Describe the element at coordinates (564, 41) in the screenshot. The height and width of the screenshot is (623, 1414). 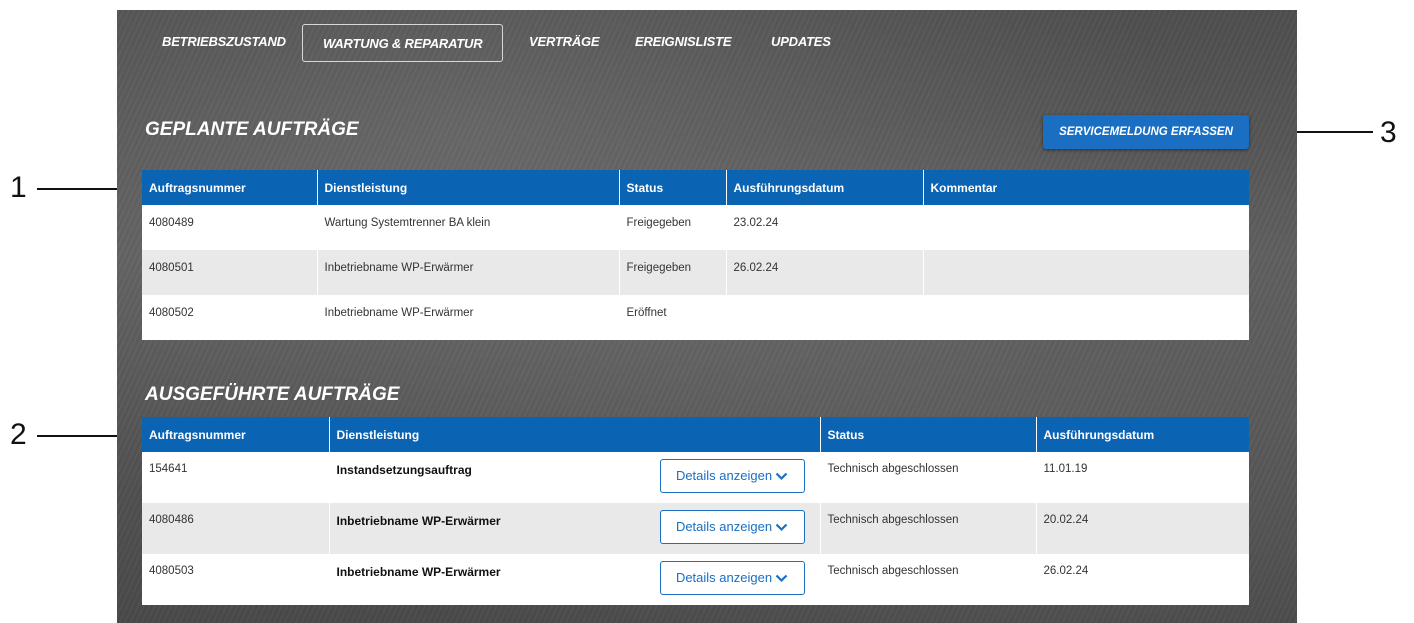
I see `nav-tab-vertraege: VERTRÄGE` at that location.